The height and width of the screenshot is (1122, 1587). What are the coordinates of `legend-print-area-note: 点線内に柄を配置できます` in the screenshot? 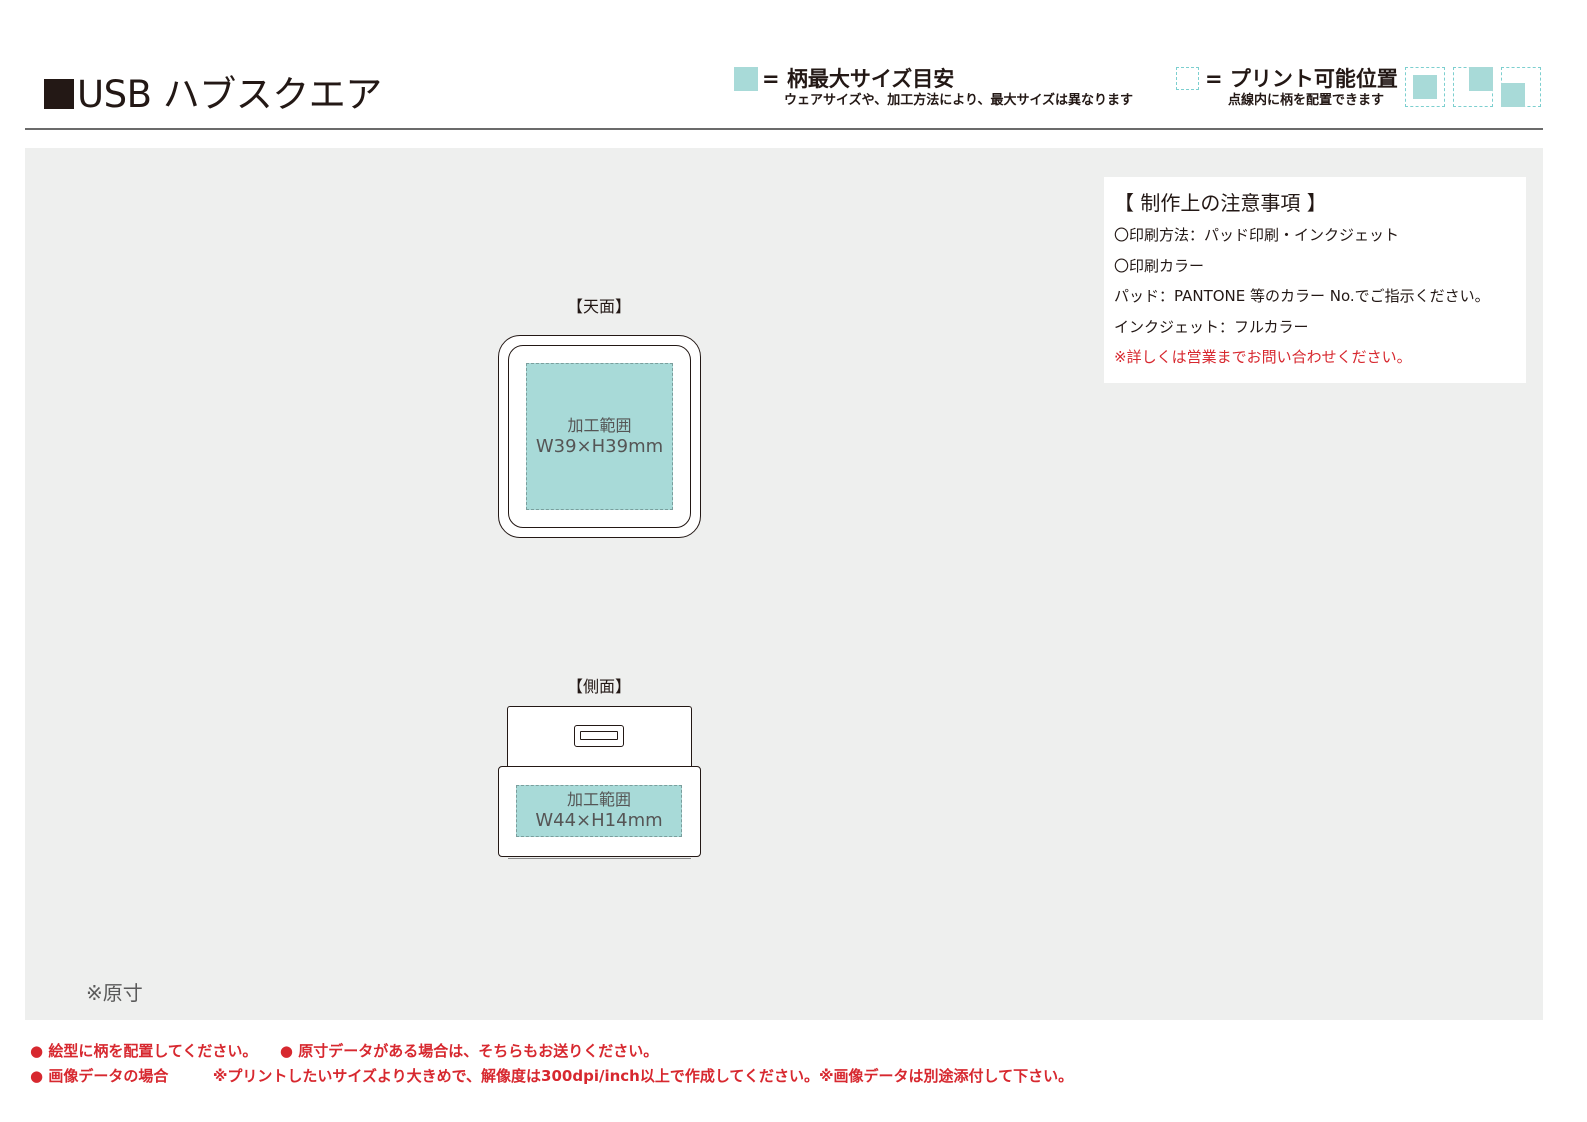 It's located at (1306, 100).